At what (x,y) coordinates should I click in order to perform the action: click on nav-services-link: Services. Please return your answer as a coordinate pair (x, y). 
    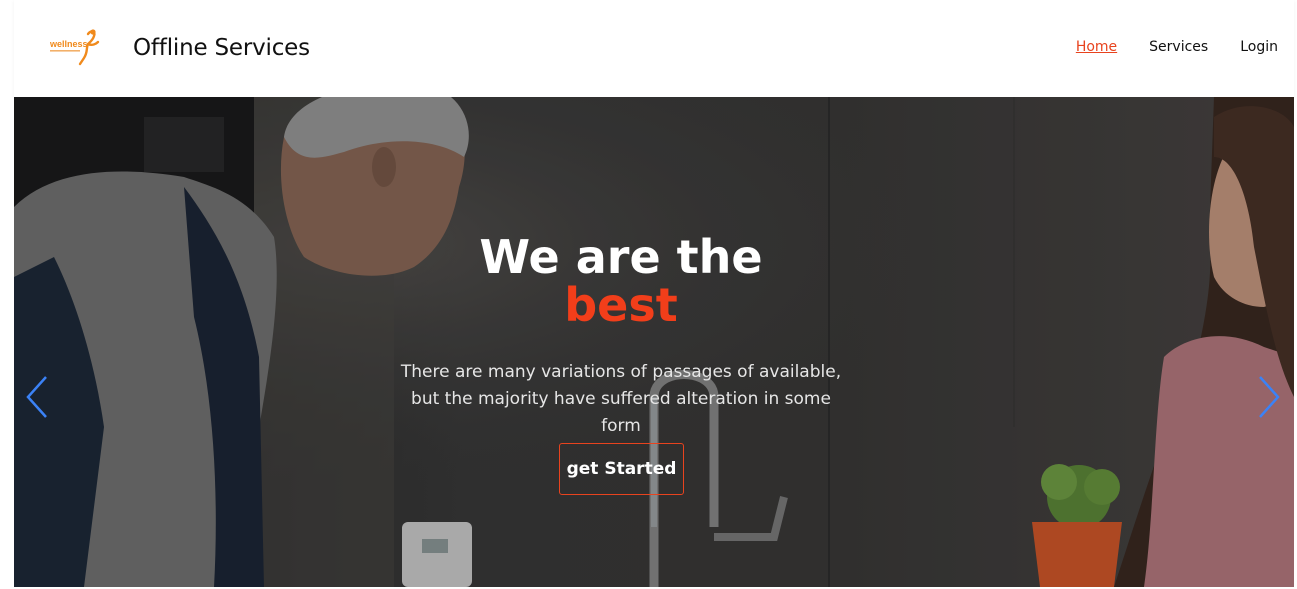
    Looking at the image, I should click on (1178, 47).